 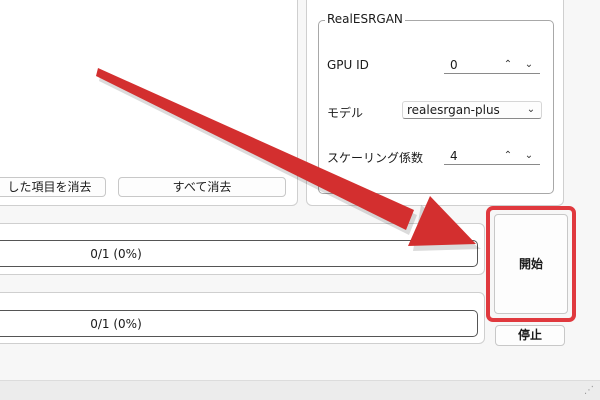 What do you see at coordinates (345, 113) in the screenshot?
I see `model-label: モデル` at bounding box center [345, 113].